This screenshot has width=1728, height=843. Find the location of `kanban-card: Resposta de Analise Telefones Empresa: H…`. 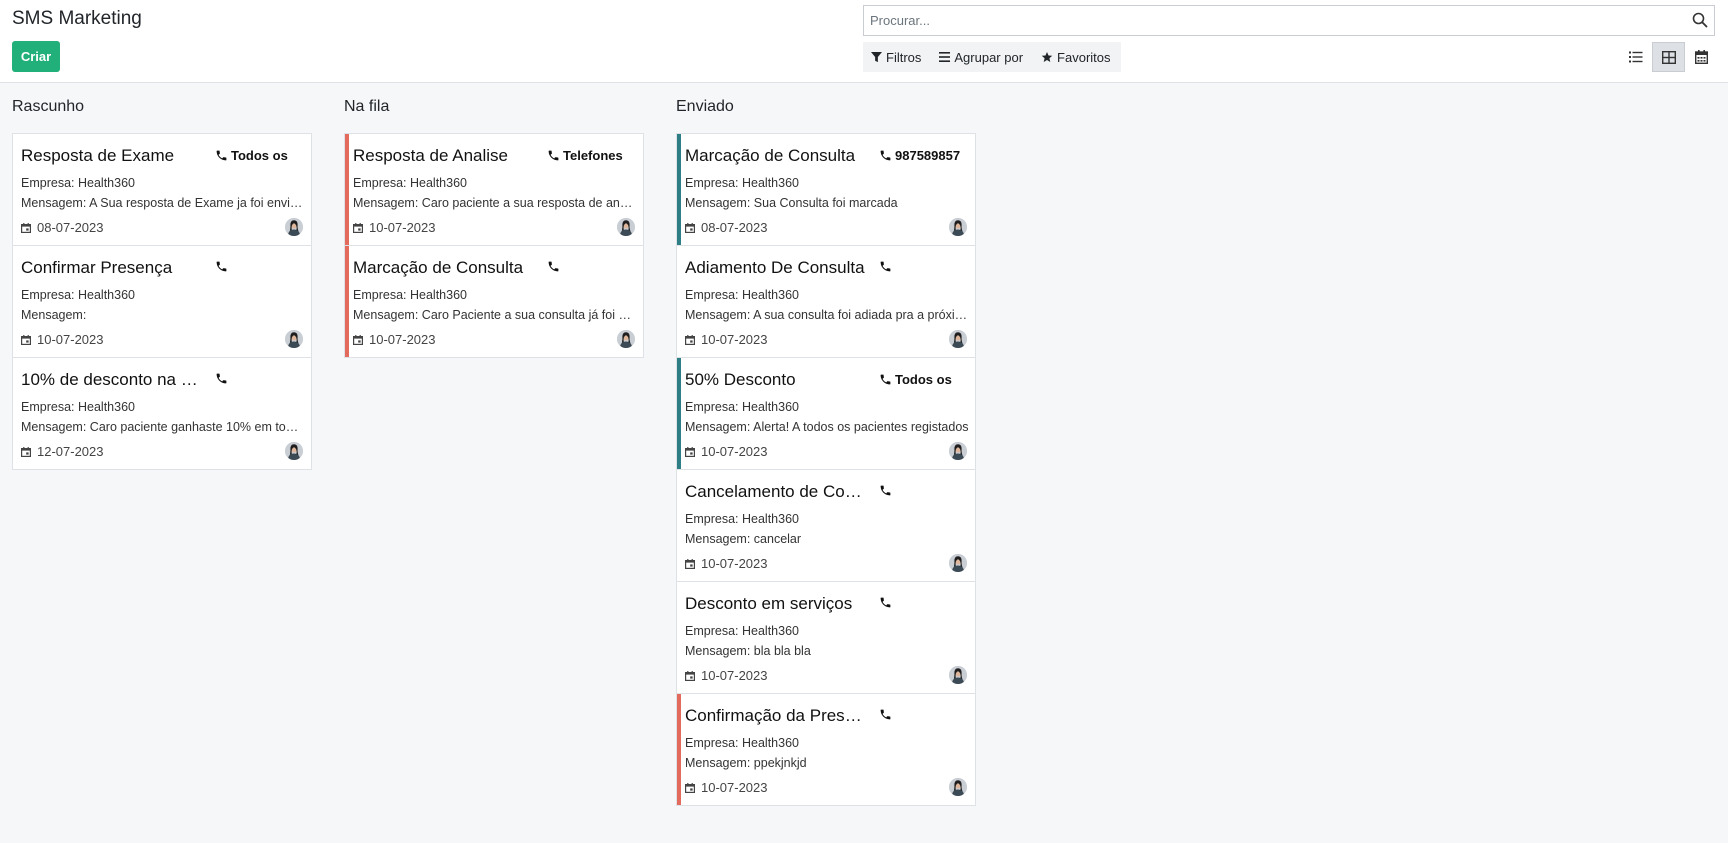

kanban-card: Resposta de Analise Telefones Empresa: H… is located at coordinates (494, 190).